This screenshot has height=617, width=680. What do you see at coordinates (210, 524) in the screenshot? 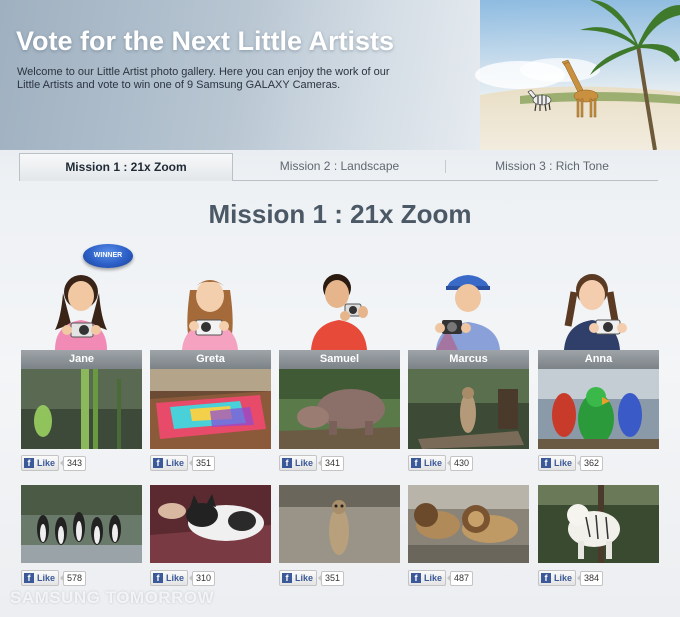
I see `photo-cat` at bounding box center [210, 524].